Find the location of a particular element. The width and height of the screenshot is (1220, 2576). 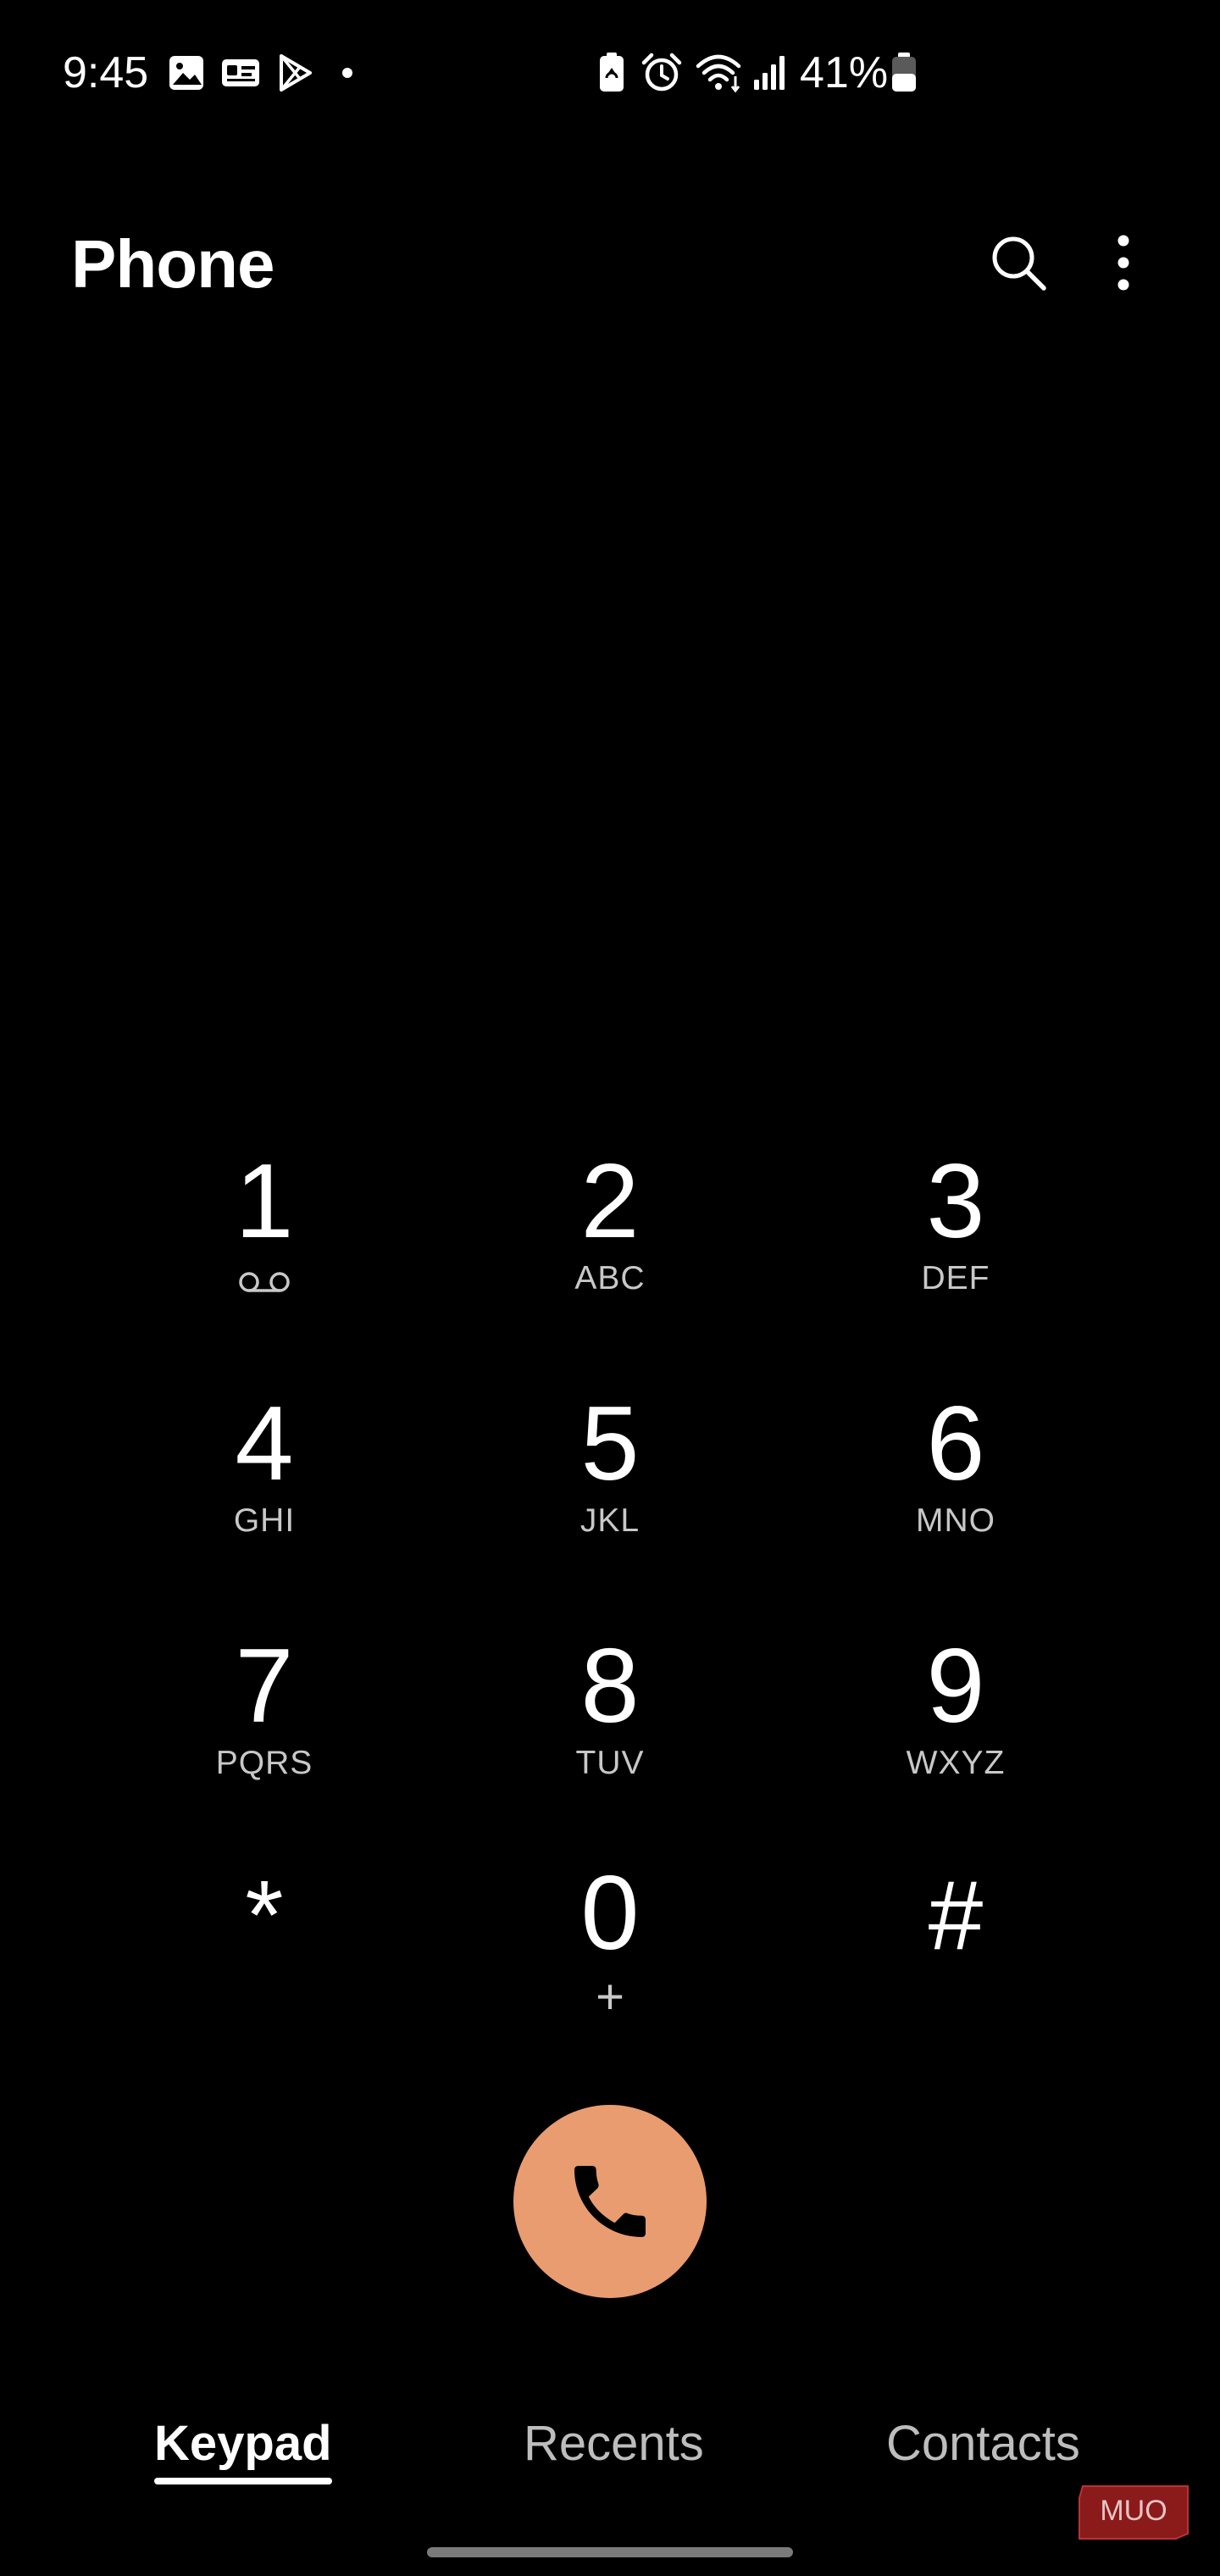

key-letters: DEF is located at coordinates (955, 1278).